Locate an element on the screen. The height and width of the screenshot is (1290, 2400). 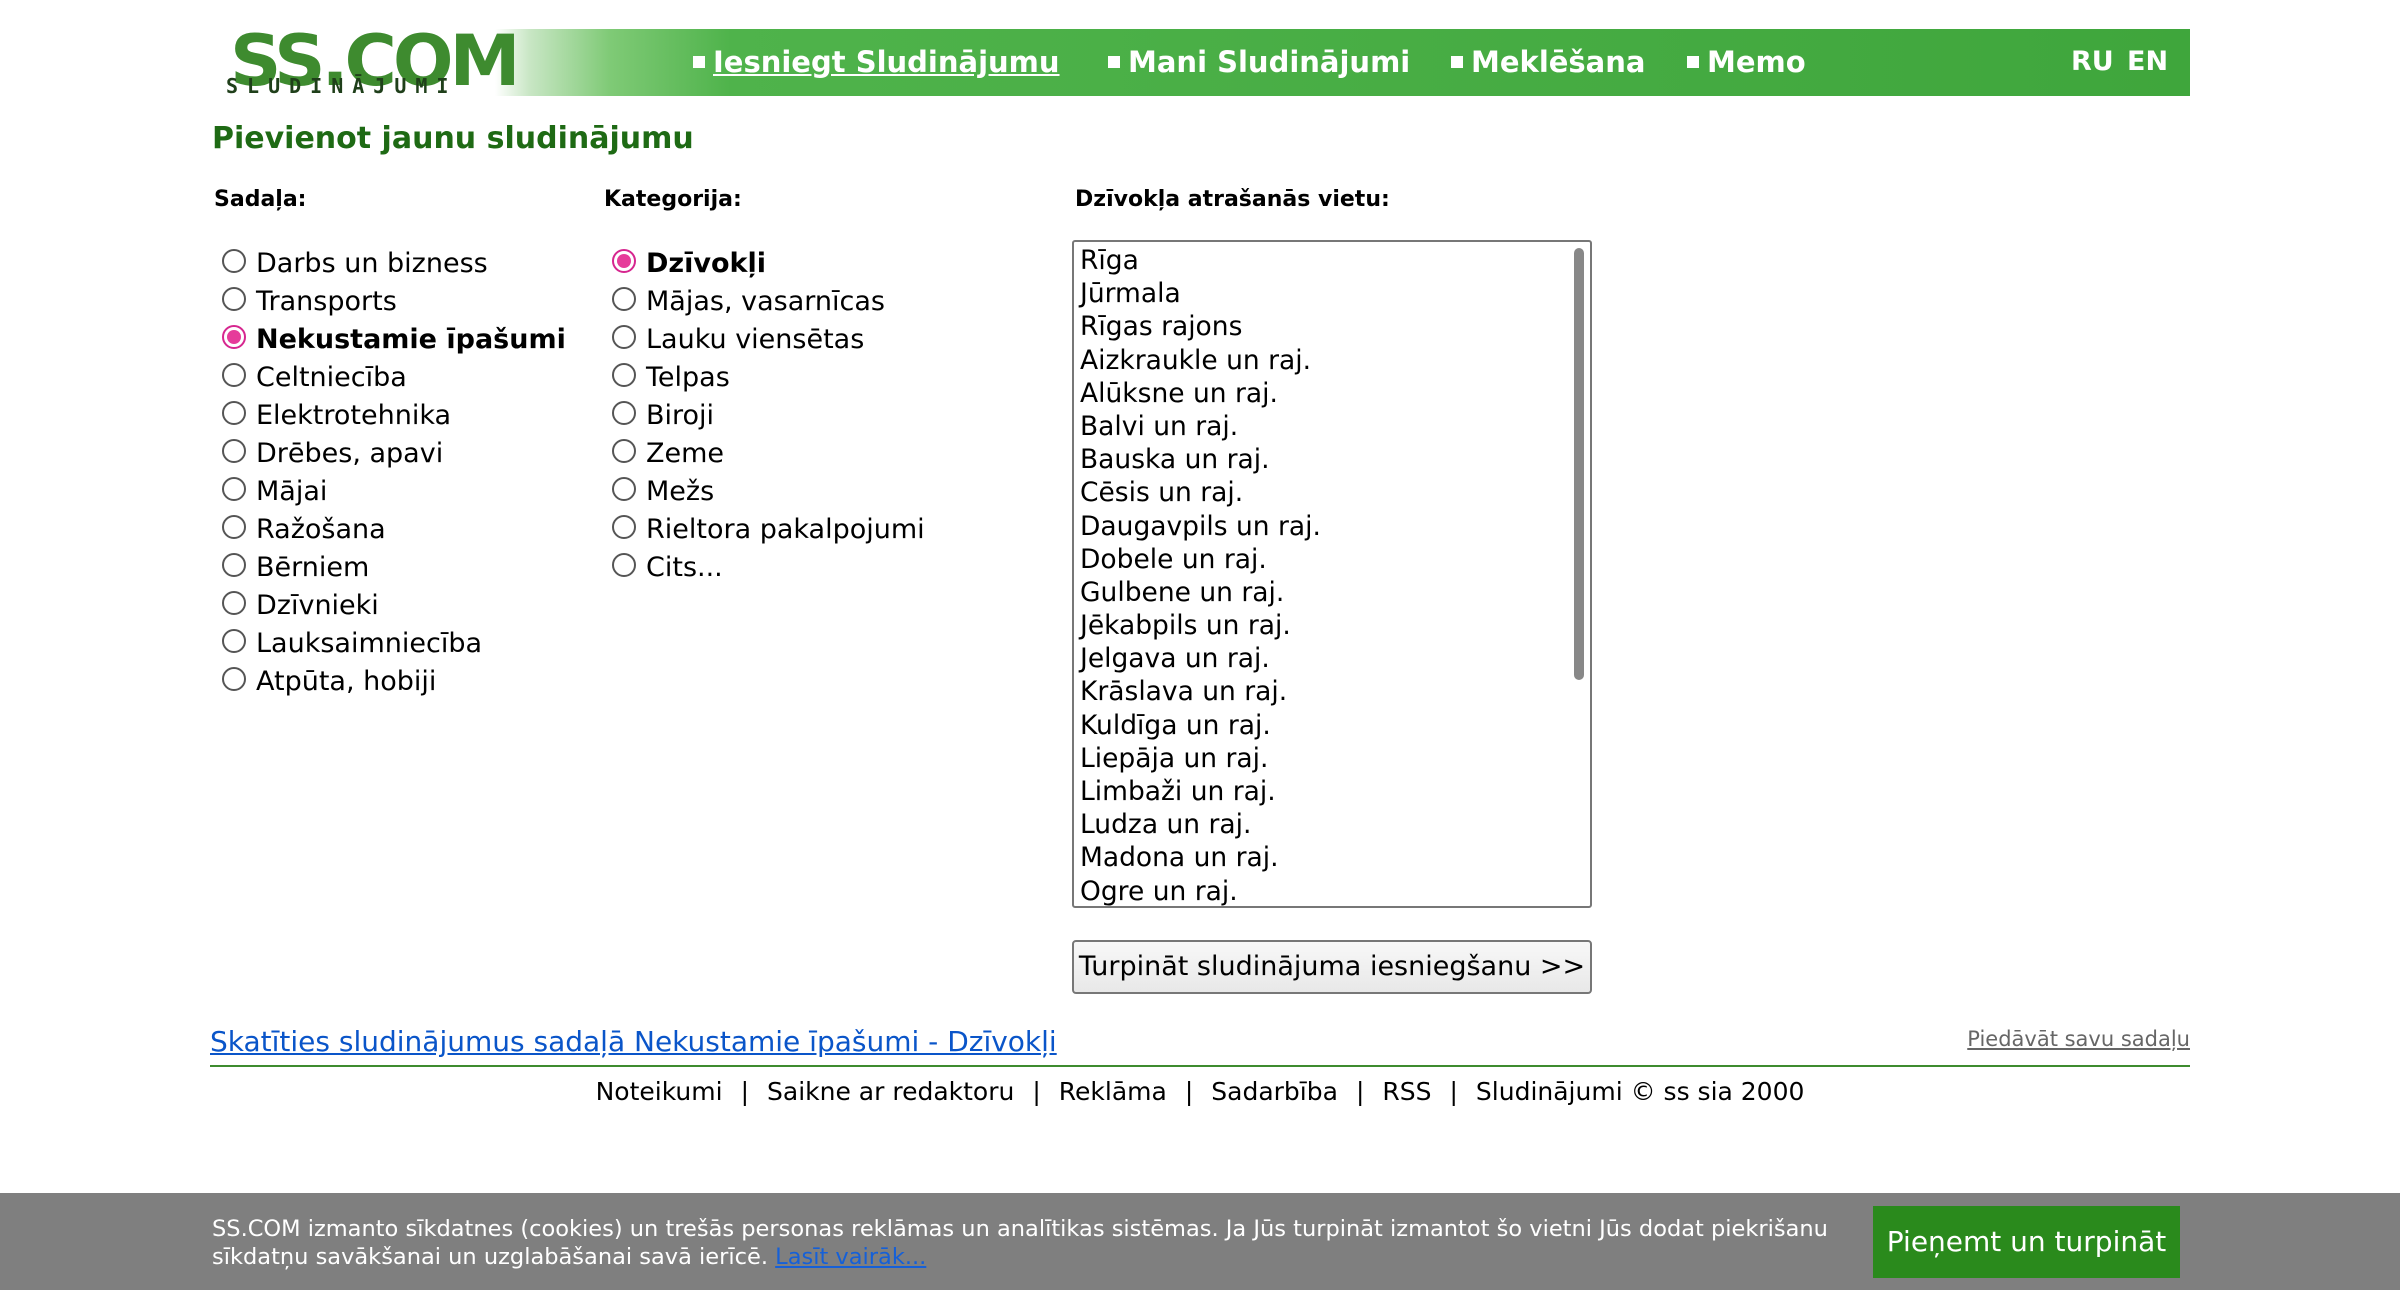
location-option: Jūrmala is located at coordinates (1200, 293).